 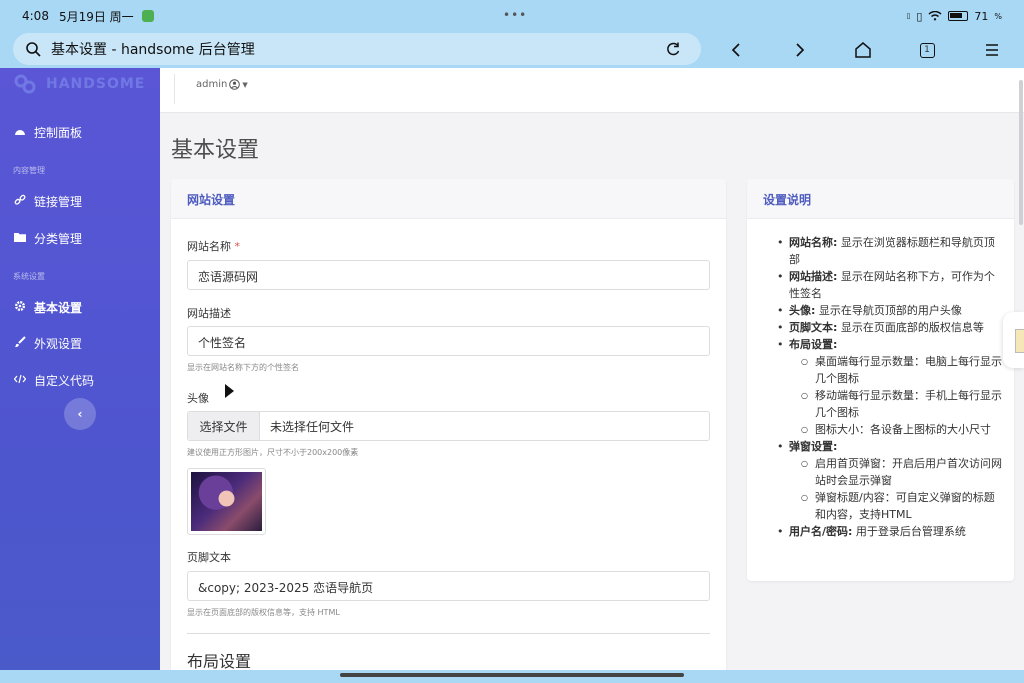 What do you see at coordinates (224, 426) in the screenshot?
I see `choose-file-button: 选择文件` at bounding box center [224, 426].